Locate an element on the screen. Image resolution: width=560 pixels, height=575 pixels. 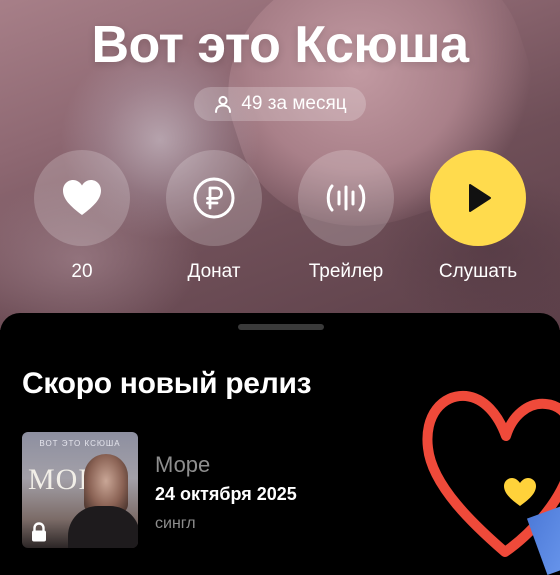
like-button is located at coordinates (82, 198).